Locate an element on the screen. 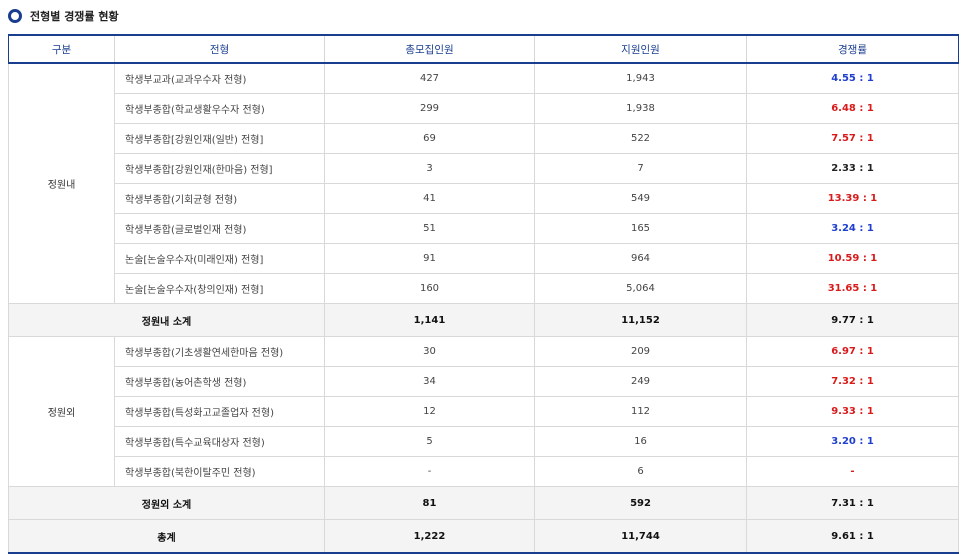  applicants-cell: 549 is located at coordinates (640, 198).